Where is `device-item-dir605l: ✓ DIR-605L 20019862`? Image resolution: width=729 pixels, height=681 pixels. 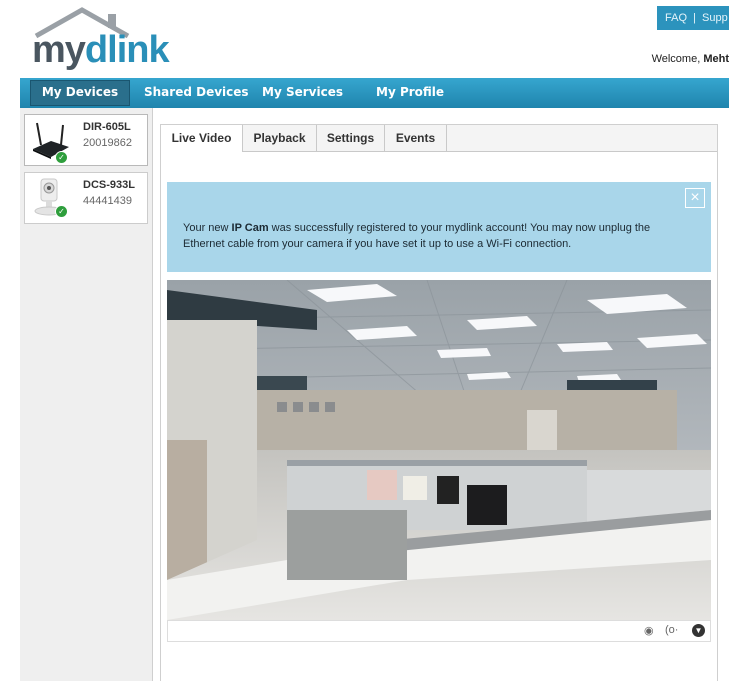 device-item-dir605l: ✓ DIR-605L 20019862 is located at coordinates (86, 140).